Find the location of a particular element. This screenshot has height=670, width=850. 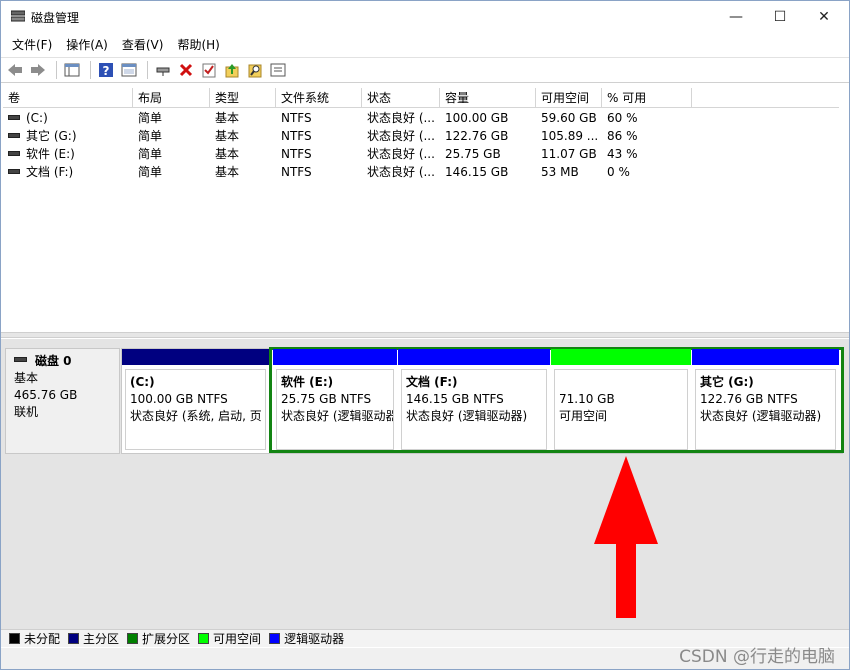

menu-help: 帮助(H) is located at coordinates (198, 45).